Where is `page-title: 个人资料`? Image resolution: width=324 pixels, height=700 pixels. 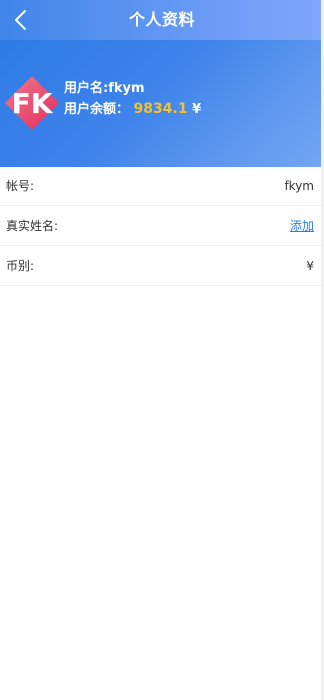
page-title: 个人资料 is located at coordinates (161, 19).